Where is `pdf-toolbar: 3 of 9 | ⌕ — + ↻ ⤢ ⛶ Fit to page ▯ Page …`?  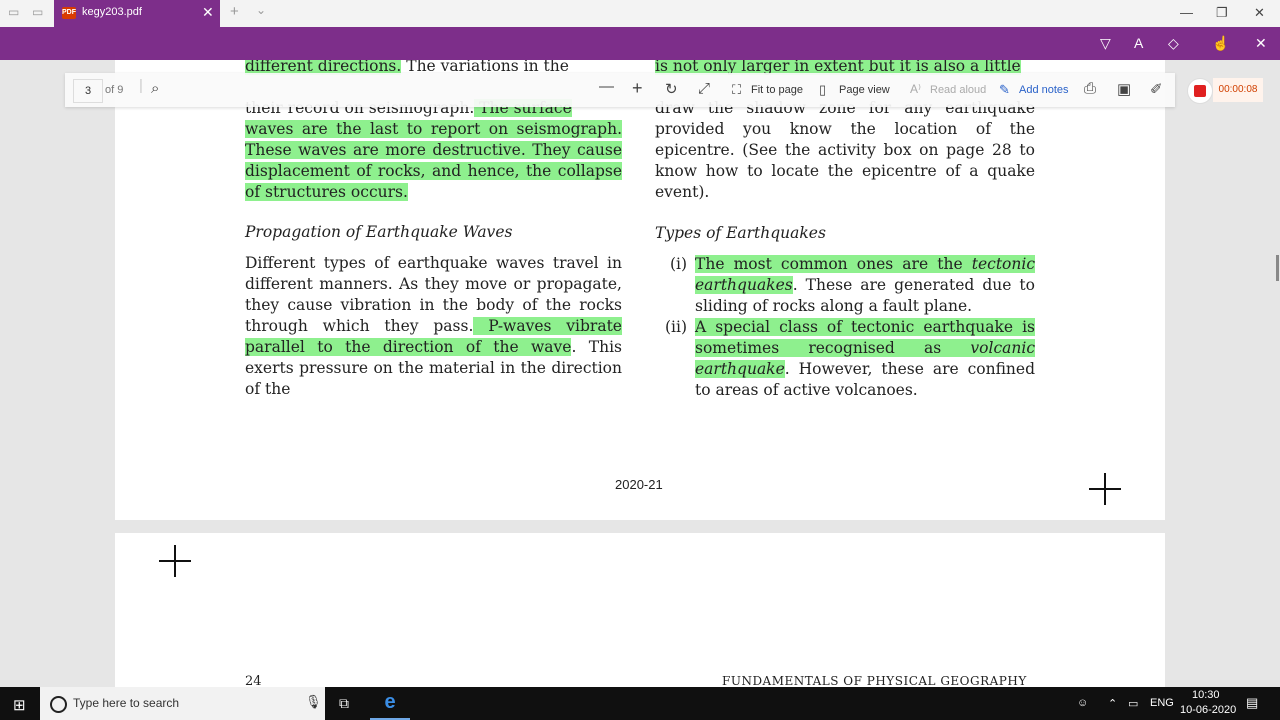 pdf-toolbar: 3 of 9 | ⌕ — + ↻ ⤢ ⛶ Fit to page ▯ Page … is located at coordinates (664, 90).